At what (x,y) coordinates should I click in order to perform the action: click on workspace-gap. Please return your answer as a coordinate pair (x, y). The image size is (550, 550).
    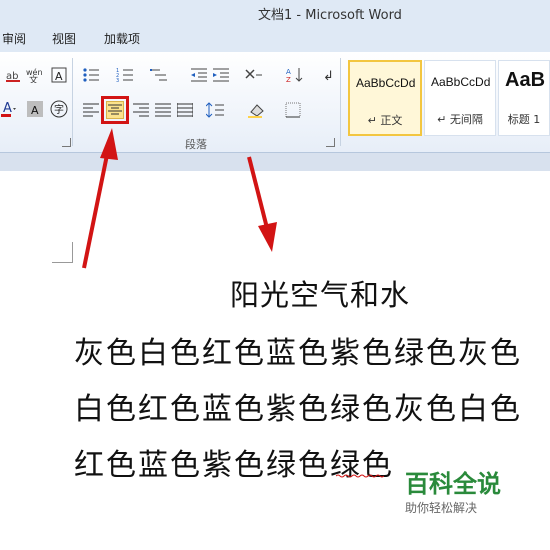
    Looking at the image, I should click on (275, 162).